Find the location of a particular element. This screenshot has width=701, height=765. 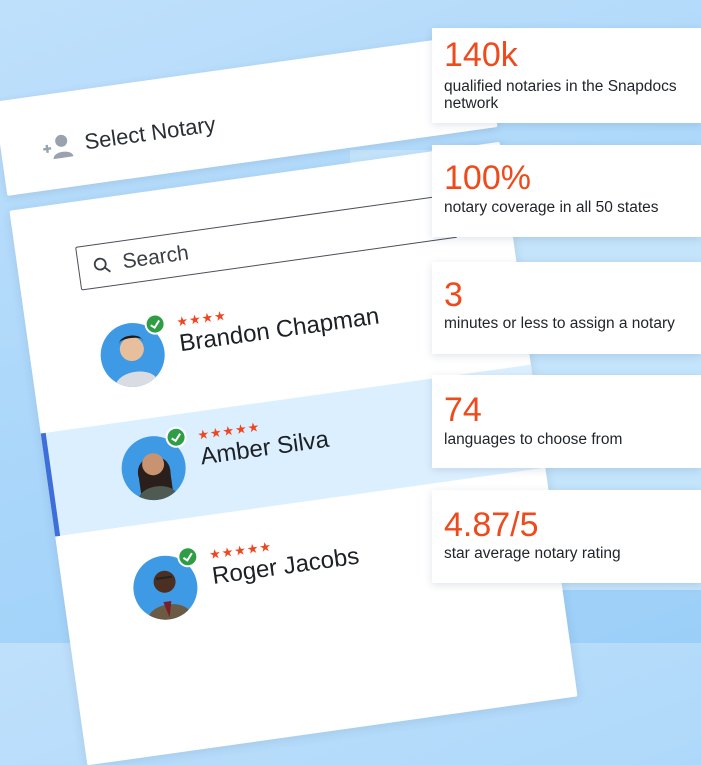

stat-label: languages to choose from is located at coordinates (533, 439).